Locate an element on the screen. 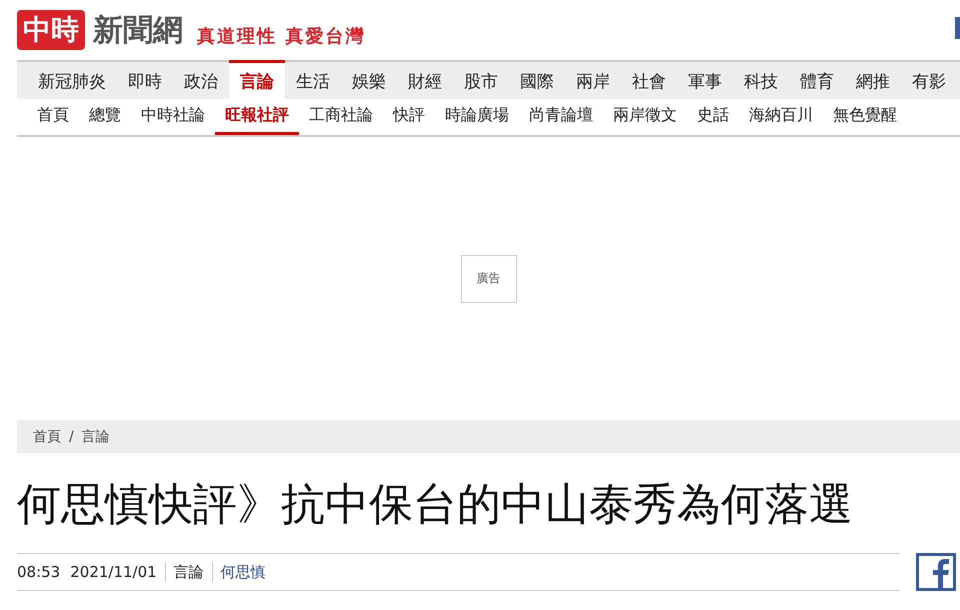  author-link: 何思慎 is located at coordinates (243, 572).